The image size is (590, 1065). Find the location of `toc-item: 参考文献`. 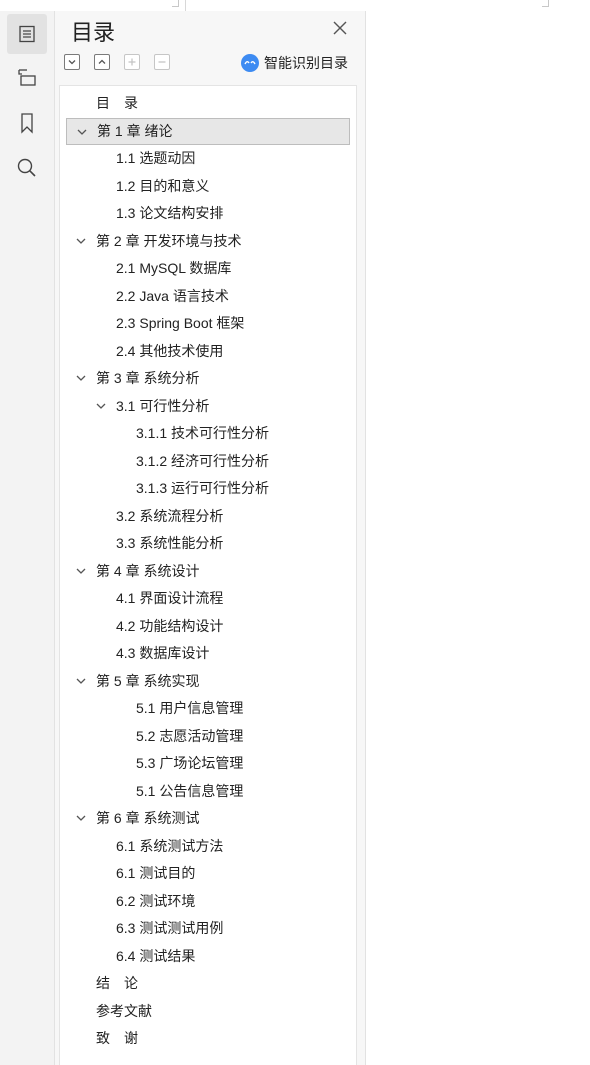

toc-item: 参考文献 is located at coordinates (208, 1011).